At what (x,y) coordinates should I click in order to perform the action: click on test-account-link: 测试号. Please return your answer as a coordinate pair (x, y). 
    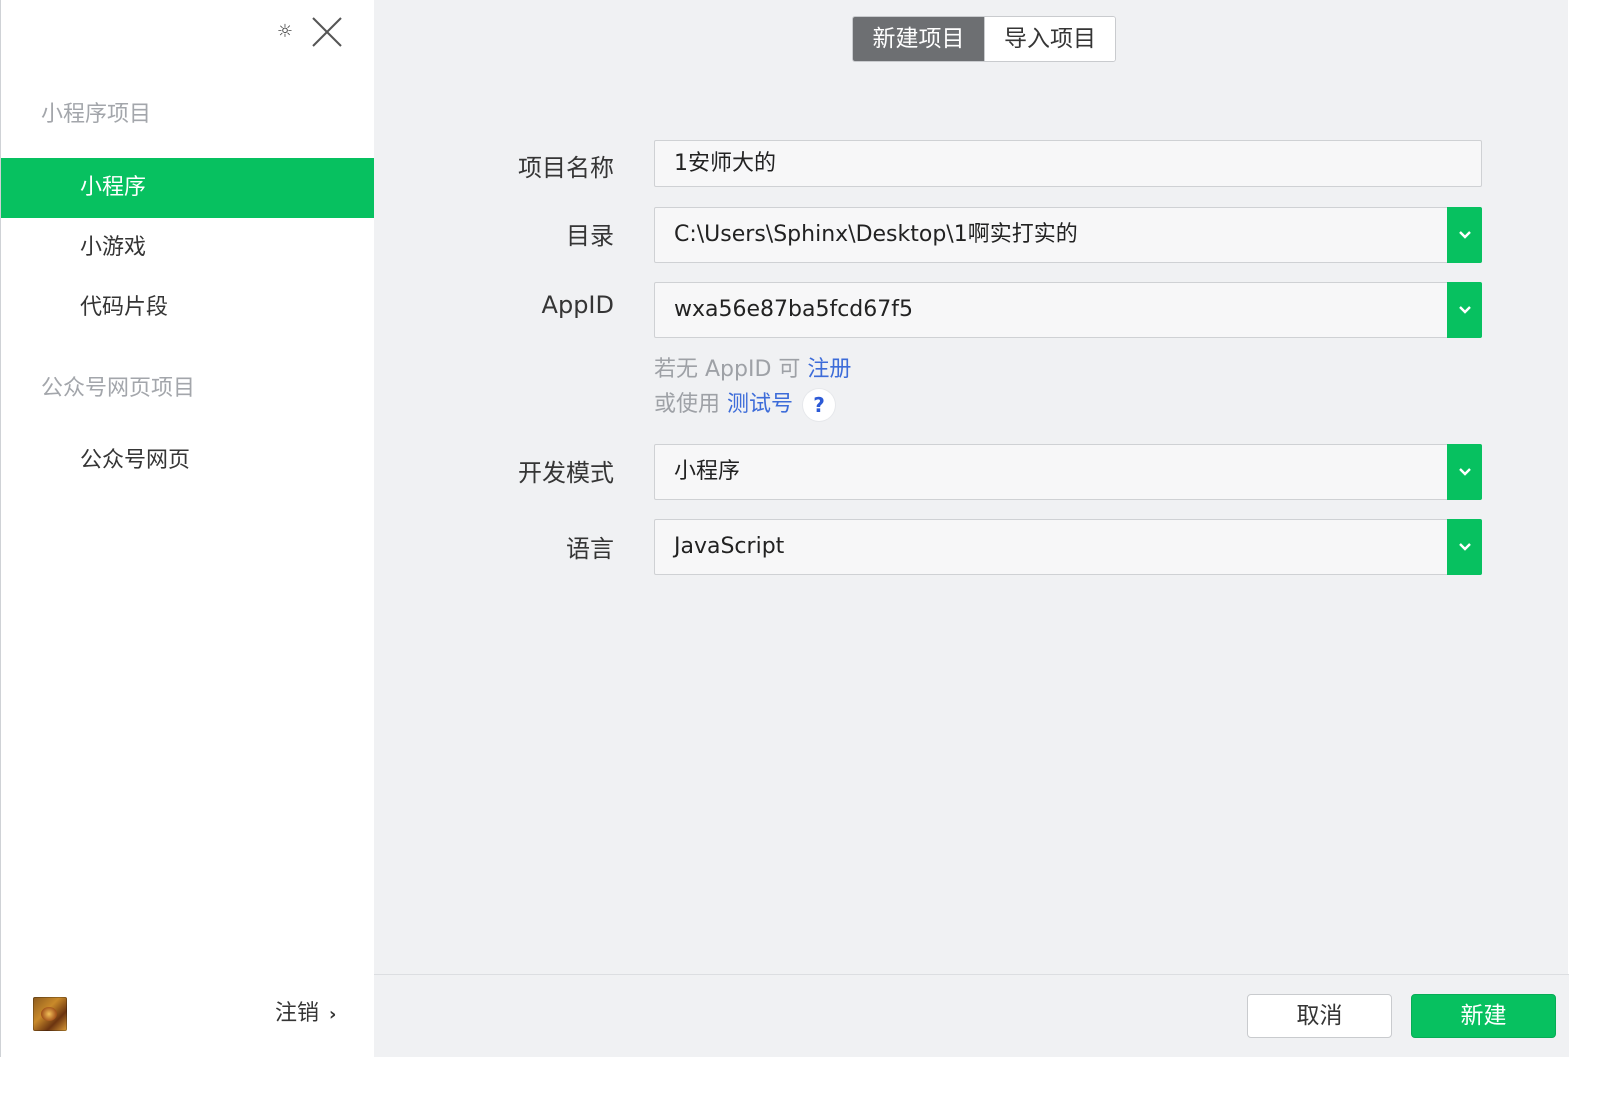
    Looking at the image, I should click on (760, 404).